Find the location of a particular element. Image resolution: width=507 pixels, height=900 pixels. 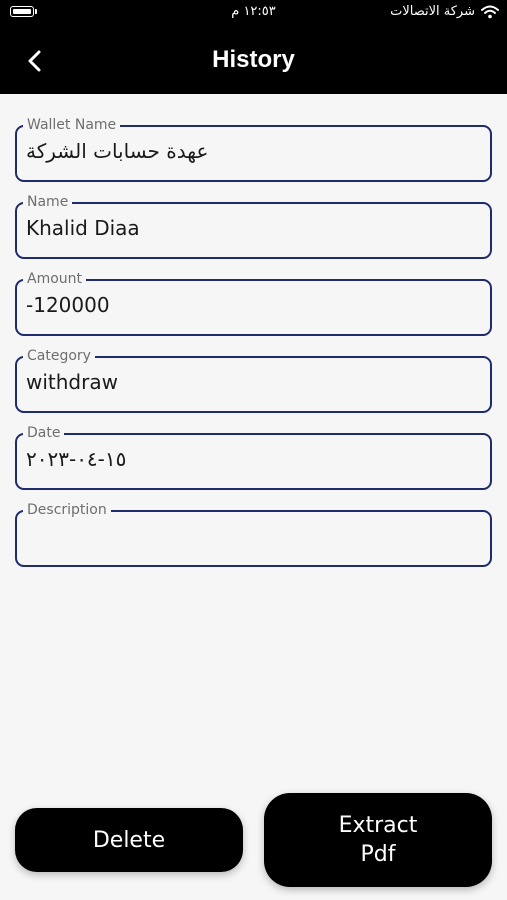

wallet-name-value: عهدة حسابات الشركة is located at coordinates (253, 151).